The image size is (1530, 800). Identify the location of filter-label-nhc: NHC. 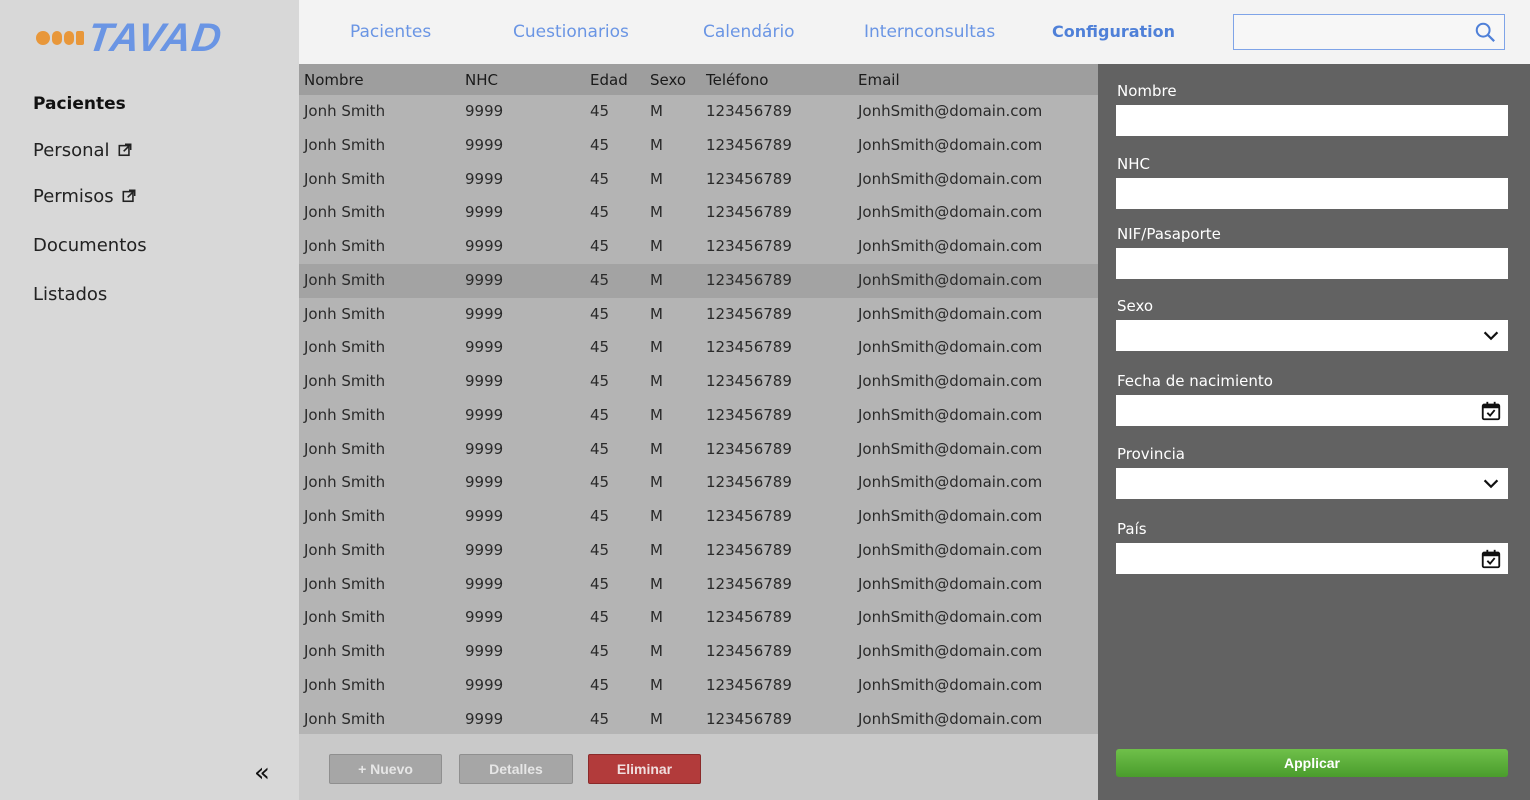
(1133, 164).